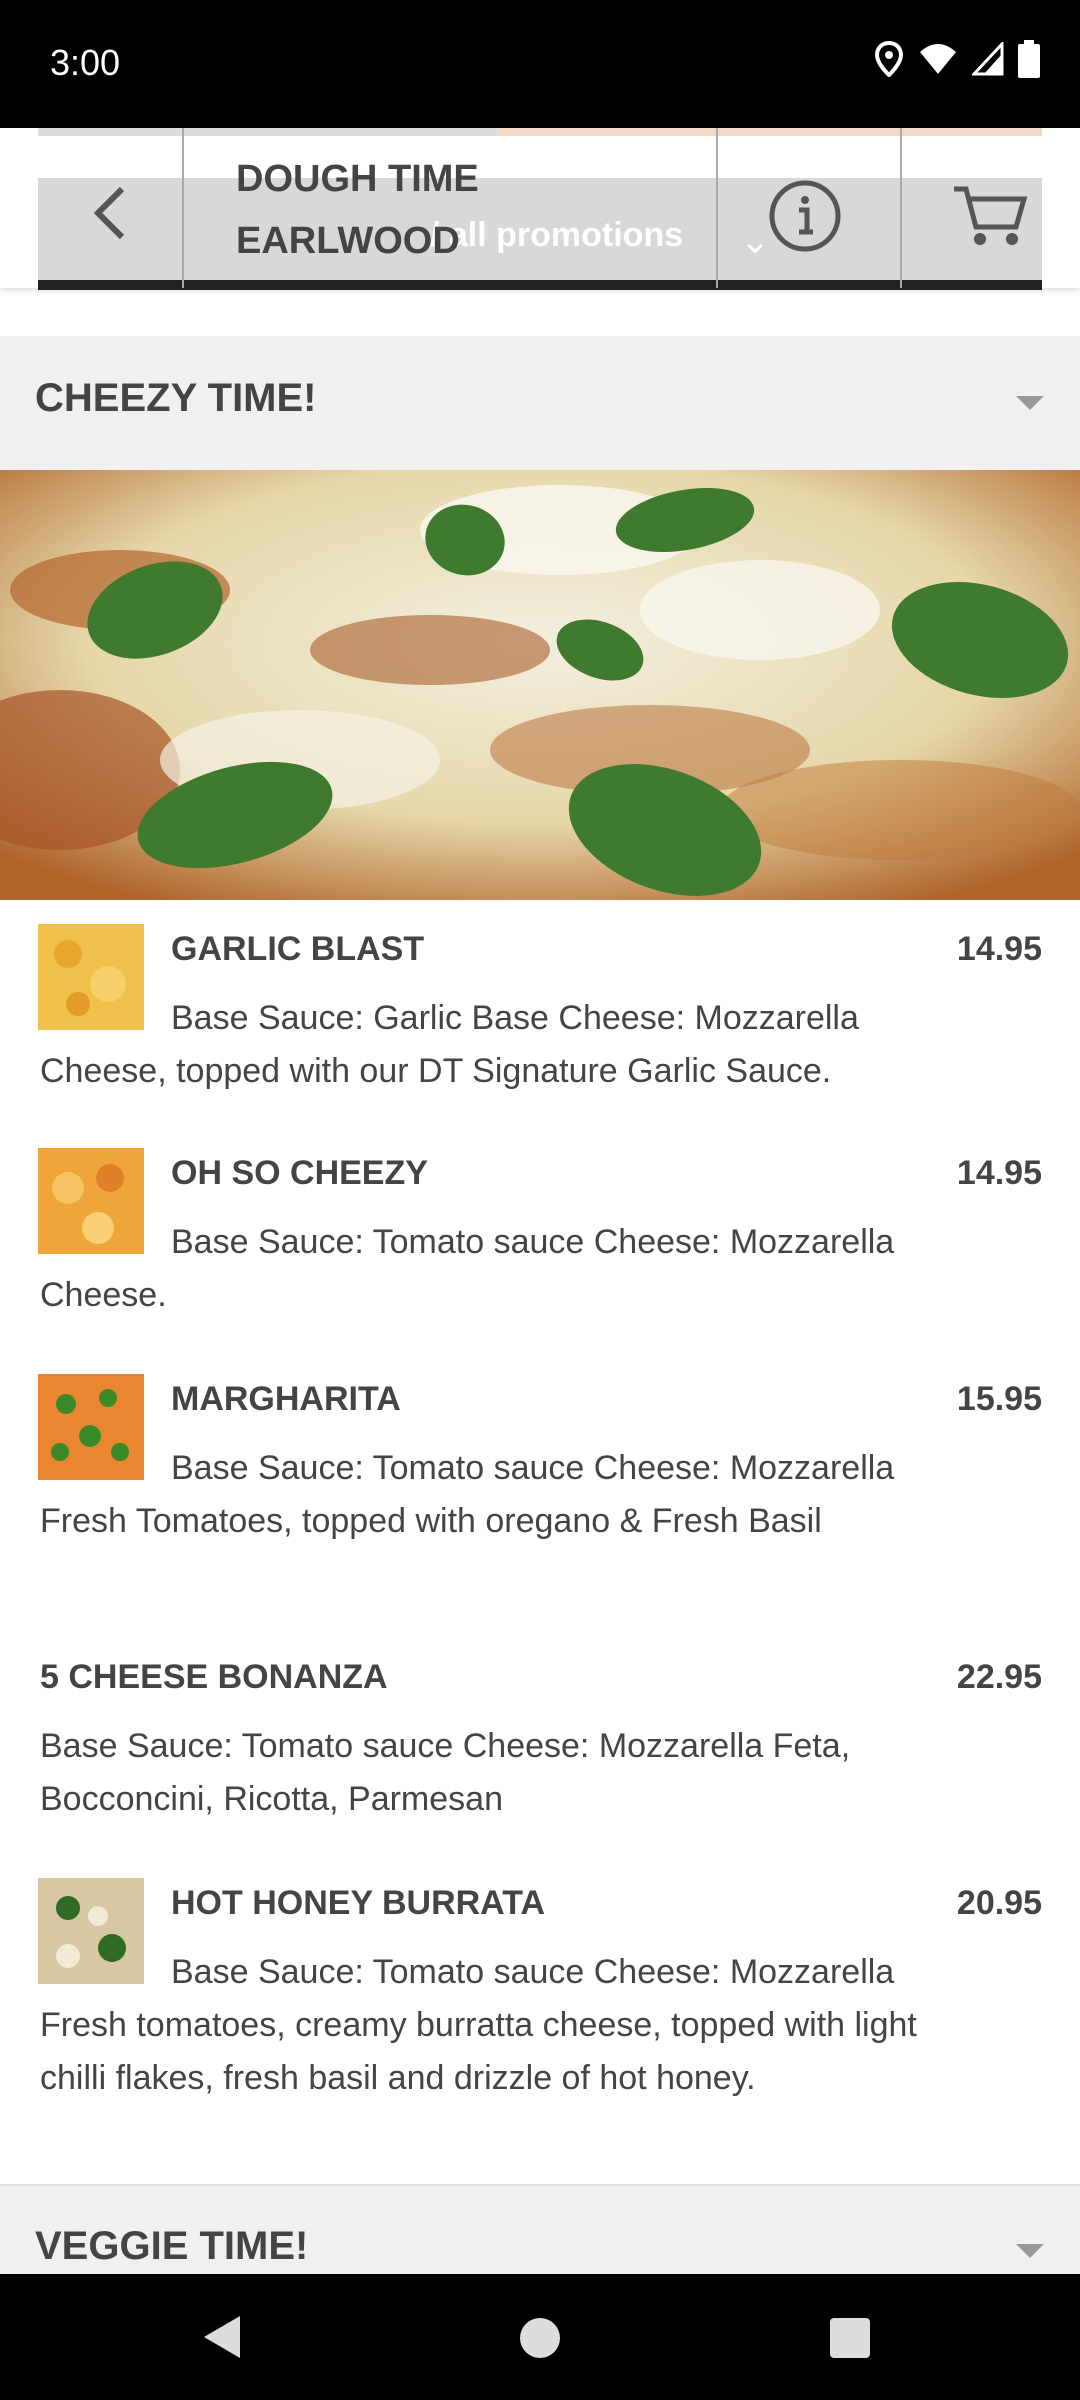  I want to click on nav-recents-icon, so click(850, 2338).